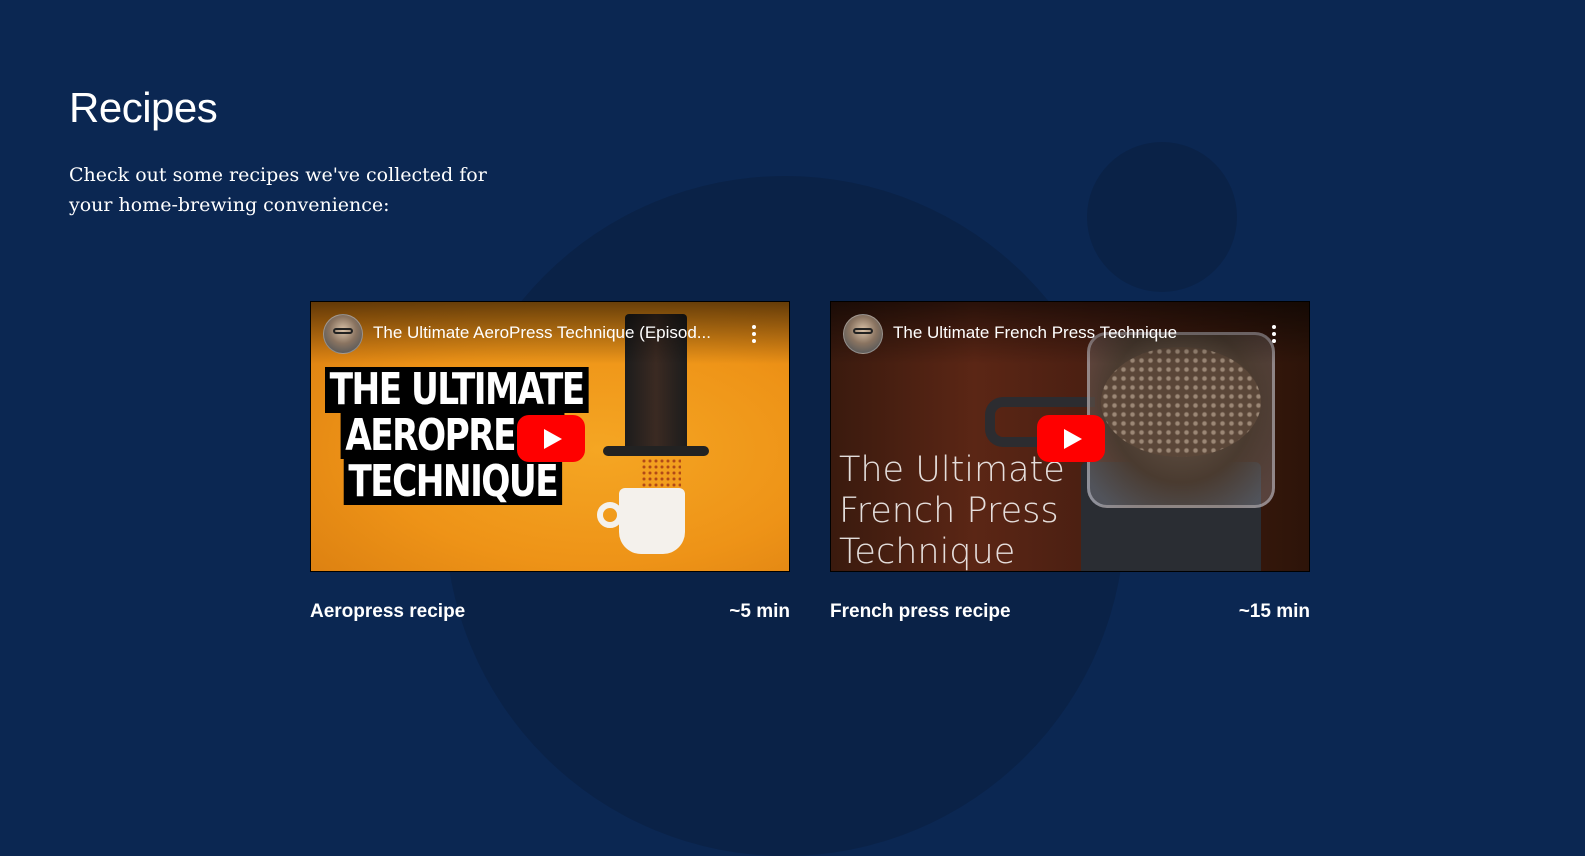 This screenshot has height=856, width=1585. What do you see at coordinates (1162, 217) in the screenshot?
I see `background-circle-small` at bounding box center [1162, 217].